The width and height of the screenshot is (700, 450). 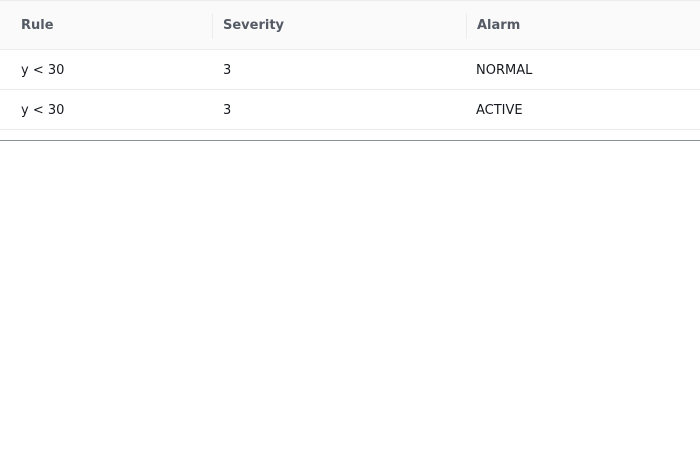 What do you see at coordinates (350, 140) in the screenshot?
I see `table-bottom-border` at bounding box center [350, 140].